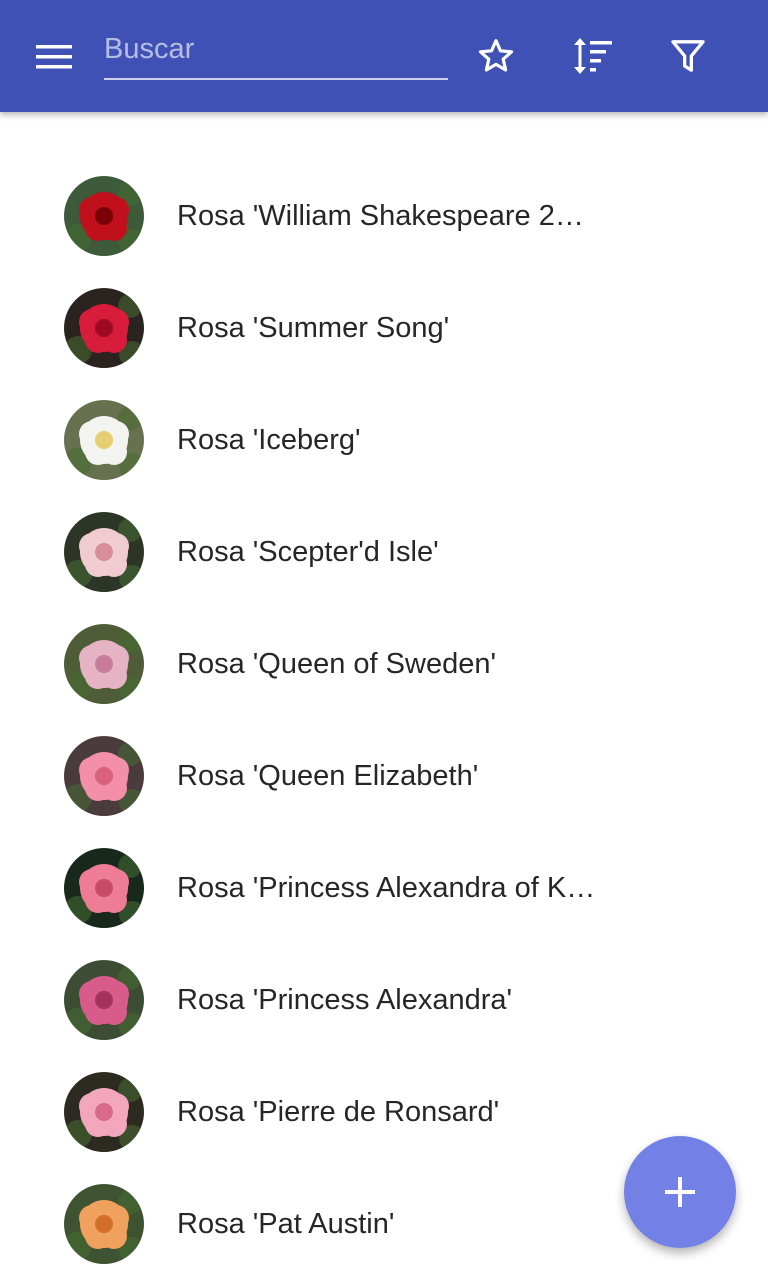 The width and height of the screenshot is (768, 1280). I want to click on plant-list-item: Rosa 'Queen Elizabeth', so click(384, 776).